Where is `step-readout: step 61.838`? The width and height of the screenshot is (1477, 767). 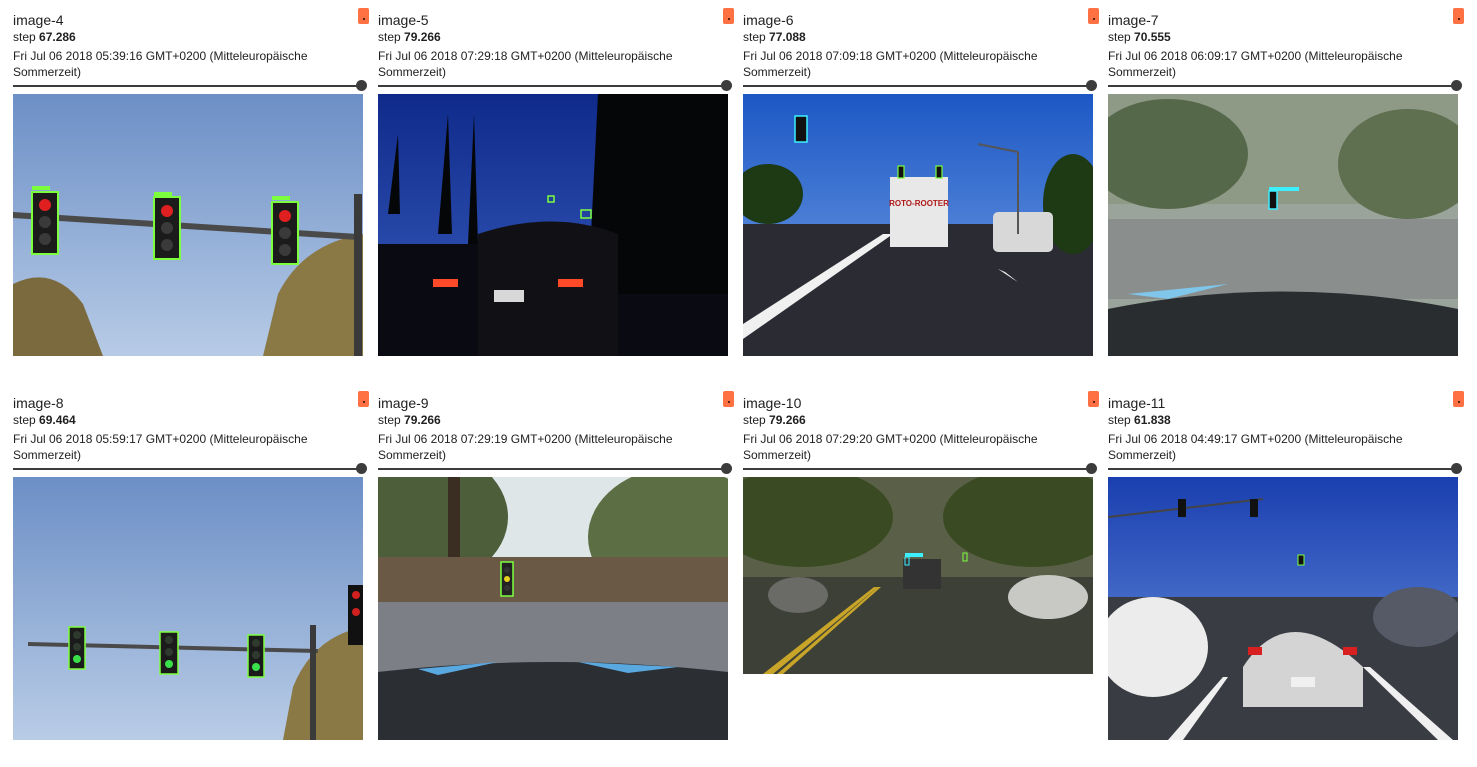
step-readout: step 61.838 is located at coordinates (1139, 420).